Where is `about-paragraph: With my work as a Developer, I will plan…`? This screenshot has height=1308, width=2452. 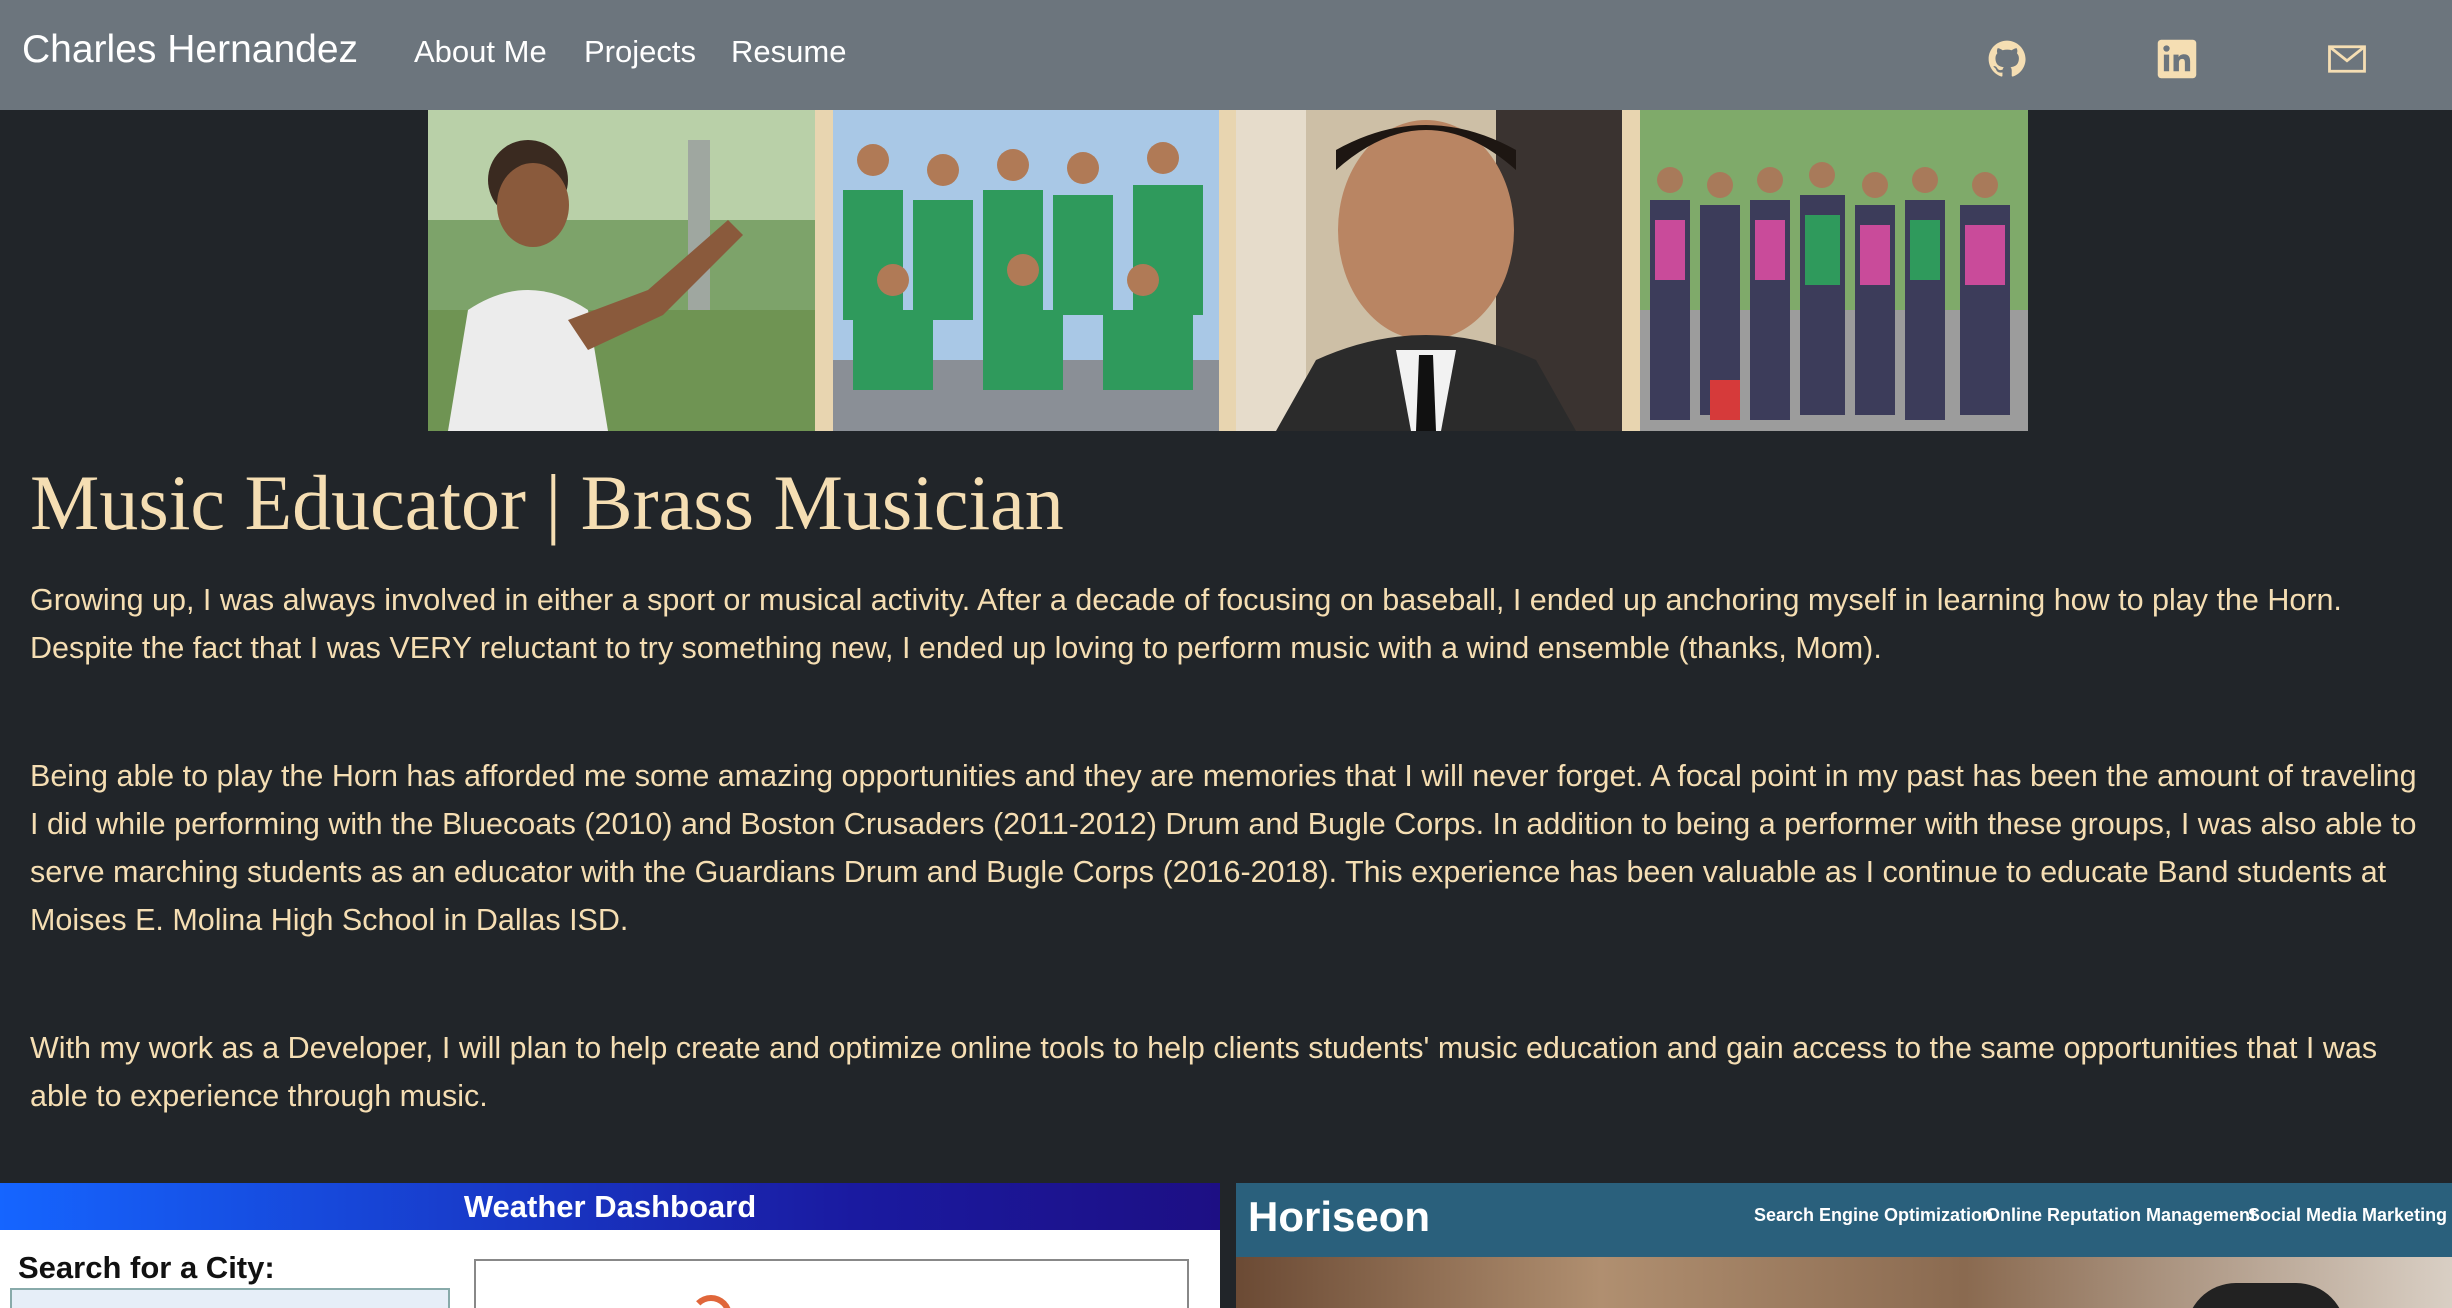
about-paragraph: With my work as a Developer, I will plan… is located at coordinates (1204, 1072).